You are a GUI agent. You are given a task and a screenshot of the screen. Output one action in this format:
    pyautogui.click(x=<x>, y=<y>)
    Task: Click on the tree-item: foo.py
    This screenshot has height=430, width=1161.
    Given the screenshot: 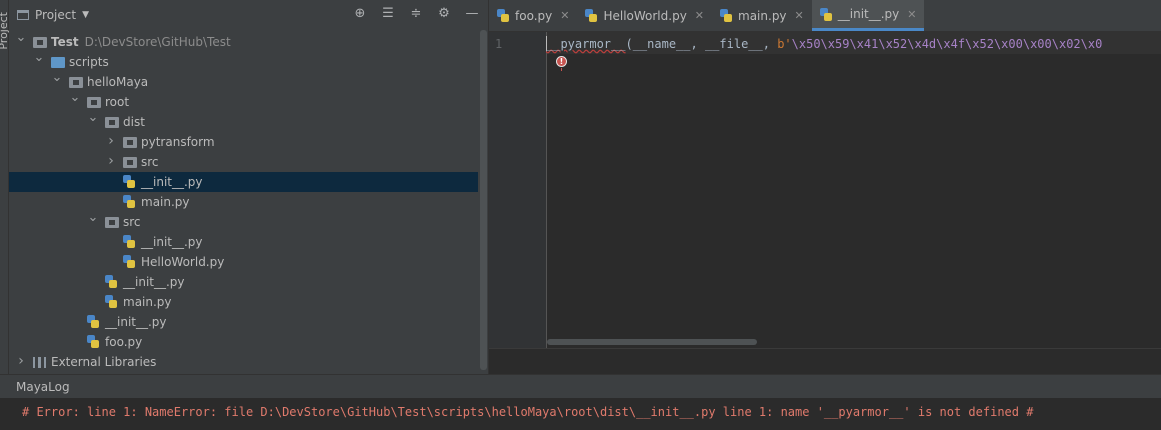 What is the action you would take?
    pyautogui.click(x=243, y=342)
    